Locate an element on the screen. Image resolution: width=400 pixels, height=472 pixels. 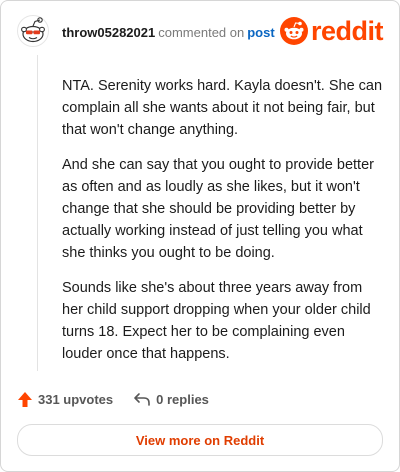
upvotes-label: 331 upvotes is located at coordinates (76, 399).